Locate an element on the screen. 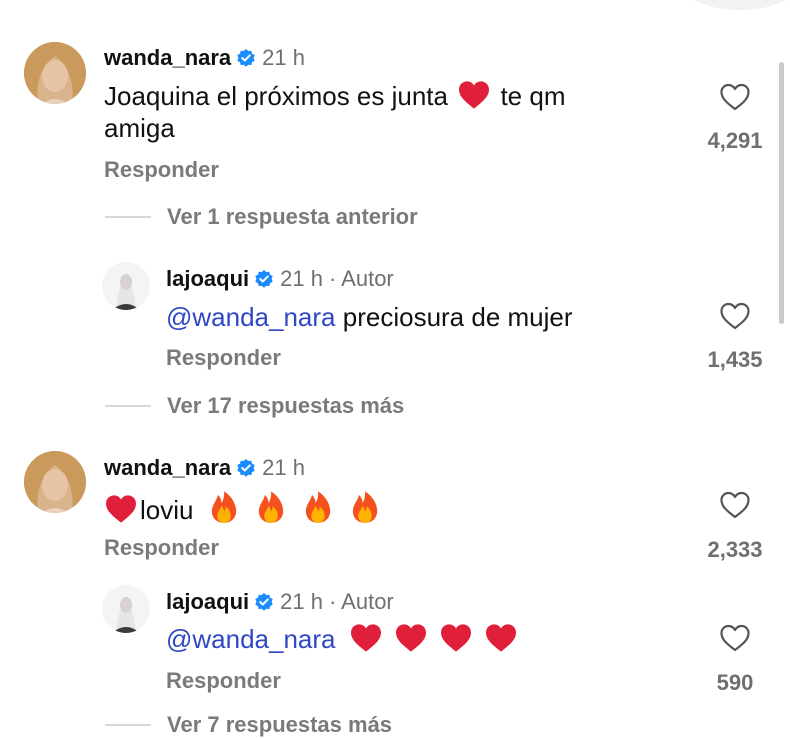 This screenshot has height=738, width=790. comment-text: @wanda_nara is located at coordinates (426, 639).